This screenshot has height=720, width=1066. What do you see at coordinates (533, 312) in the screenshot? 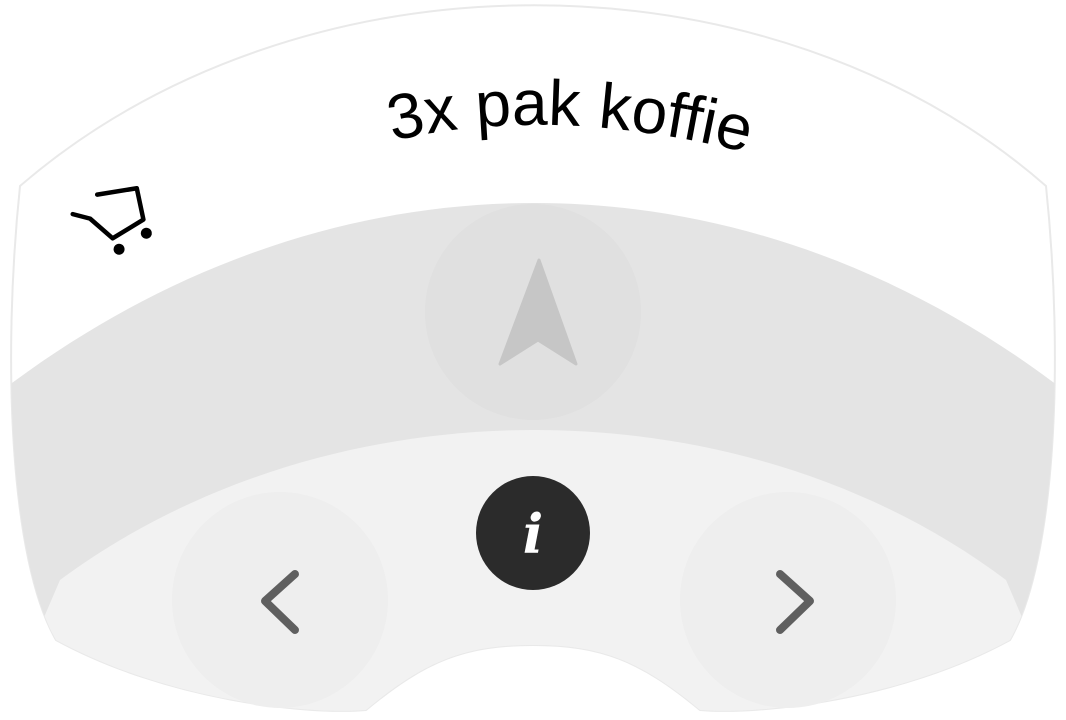
I see `navigate-button` at bounding box center [533, 312].